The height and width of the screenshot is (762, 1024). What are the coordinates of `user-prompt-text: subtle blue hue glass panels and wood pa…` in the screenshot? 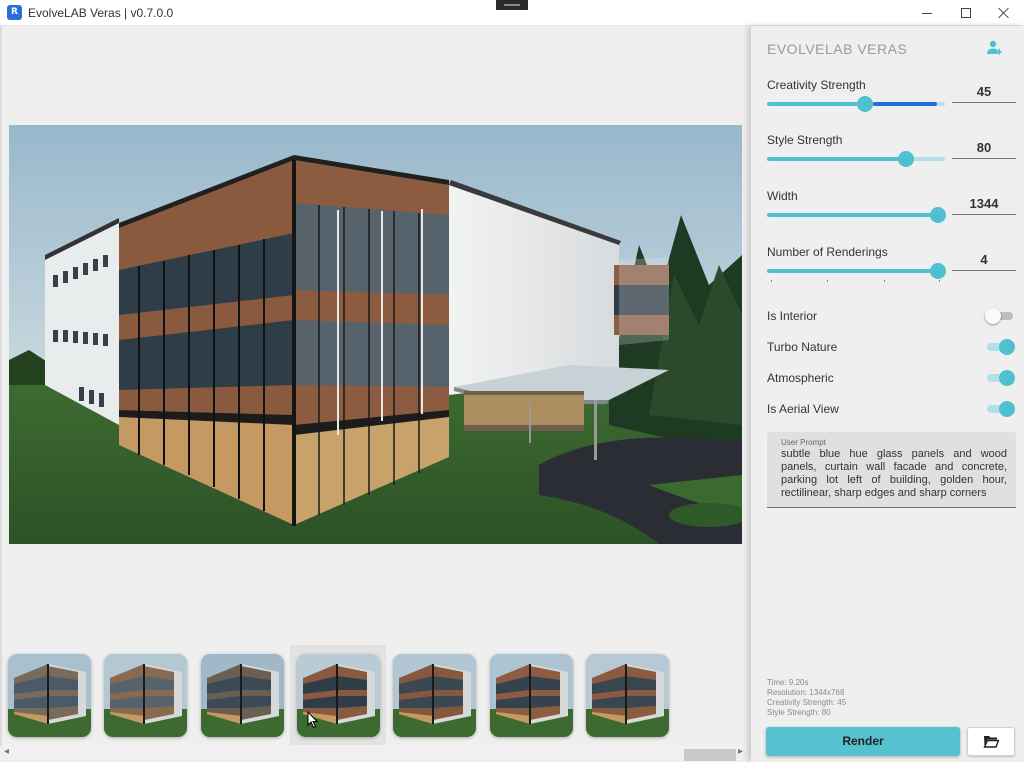 It's located at (894, 474).